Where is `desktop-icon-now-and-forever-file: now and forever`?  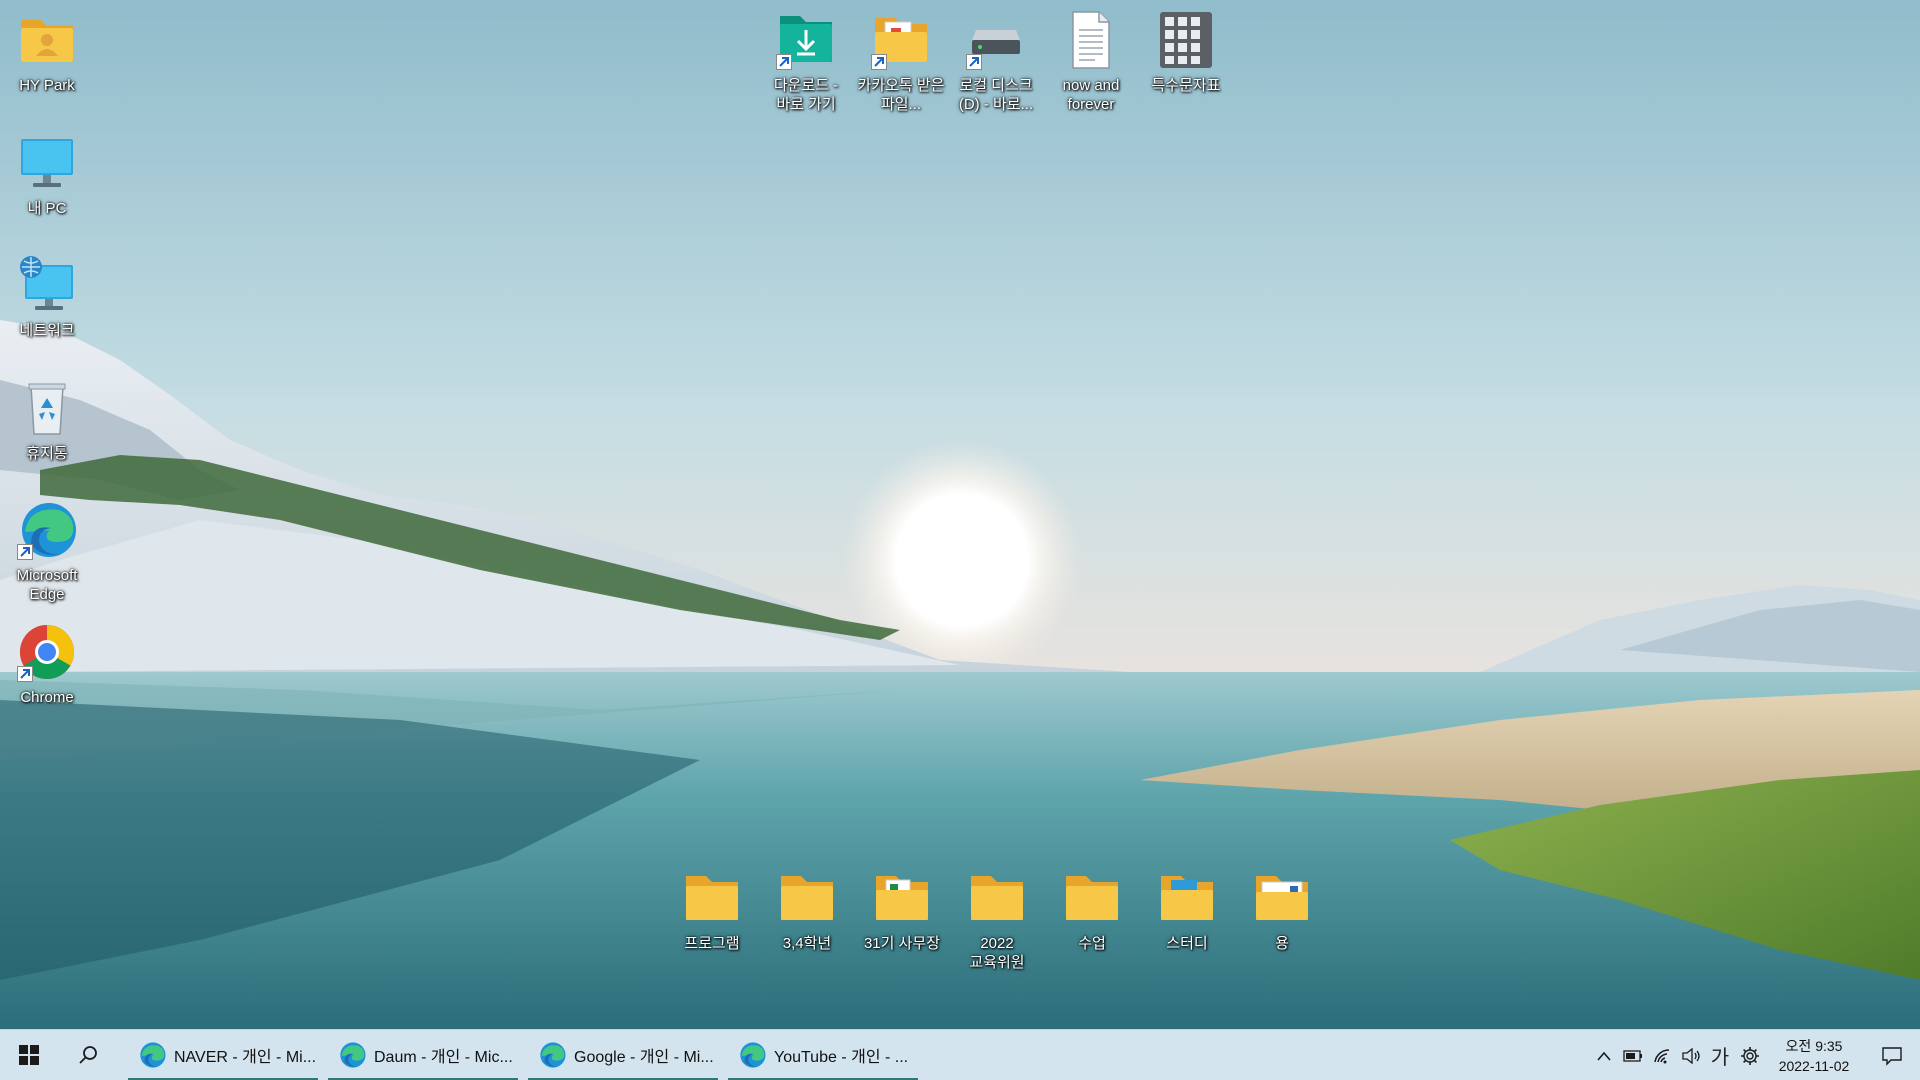
desktop-icon-now-and-forever-file: now and forever is located at coordinates (1091, 62).